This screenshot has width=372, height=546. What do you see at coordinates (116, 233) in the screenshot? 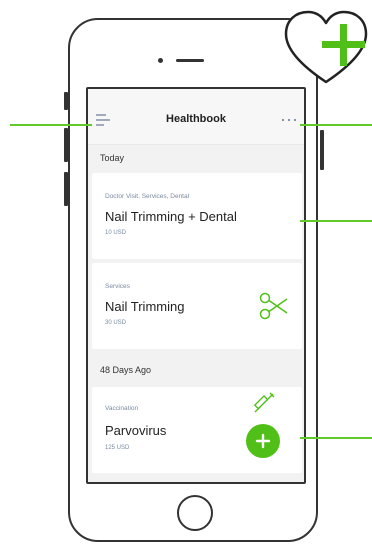
I see `entry-price: 10 USD` at bounding box center [116, 233].